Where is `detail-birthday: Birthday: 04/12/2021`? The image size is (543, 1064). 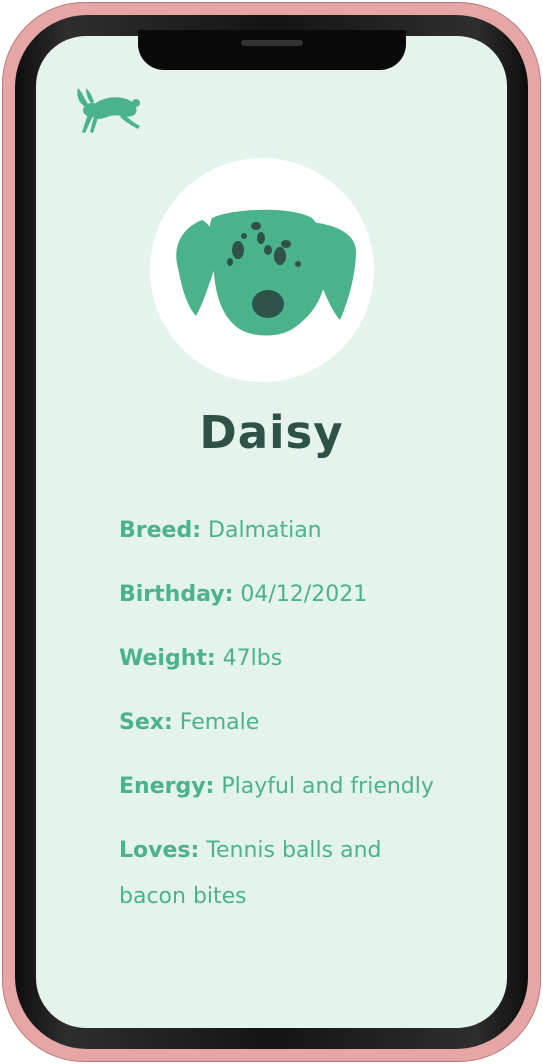
detail-birthday: Birthday: 04/12/2021 is located at coordinates (279, 595).